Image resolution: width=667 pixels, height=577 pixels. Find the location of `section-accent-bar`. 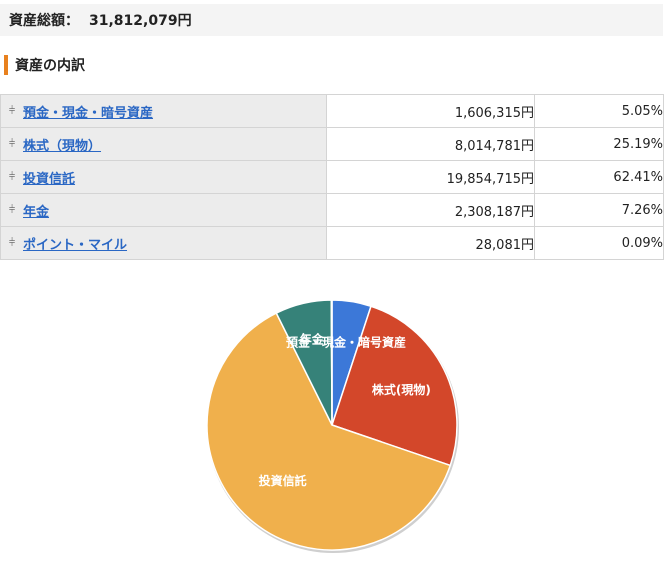

section-accent-bar is located at coordinates (6, 65).